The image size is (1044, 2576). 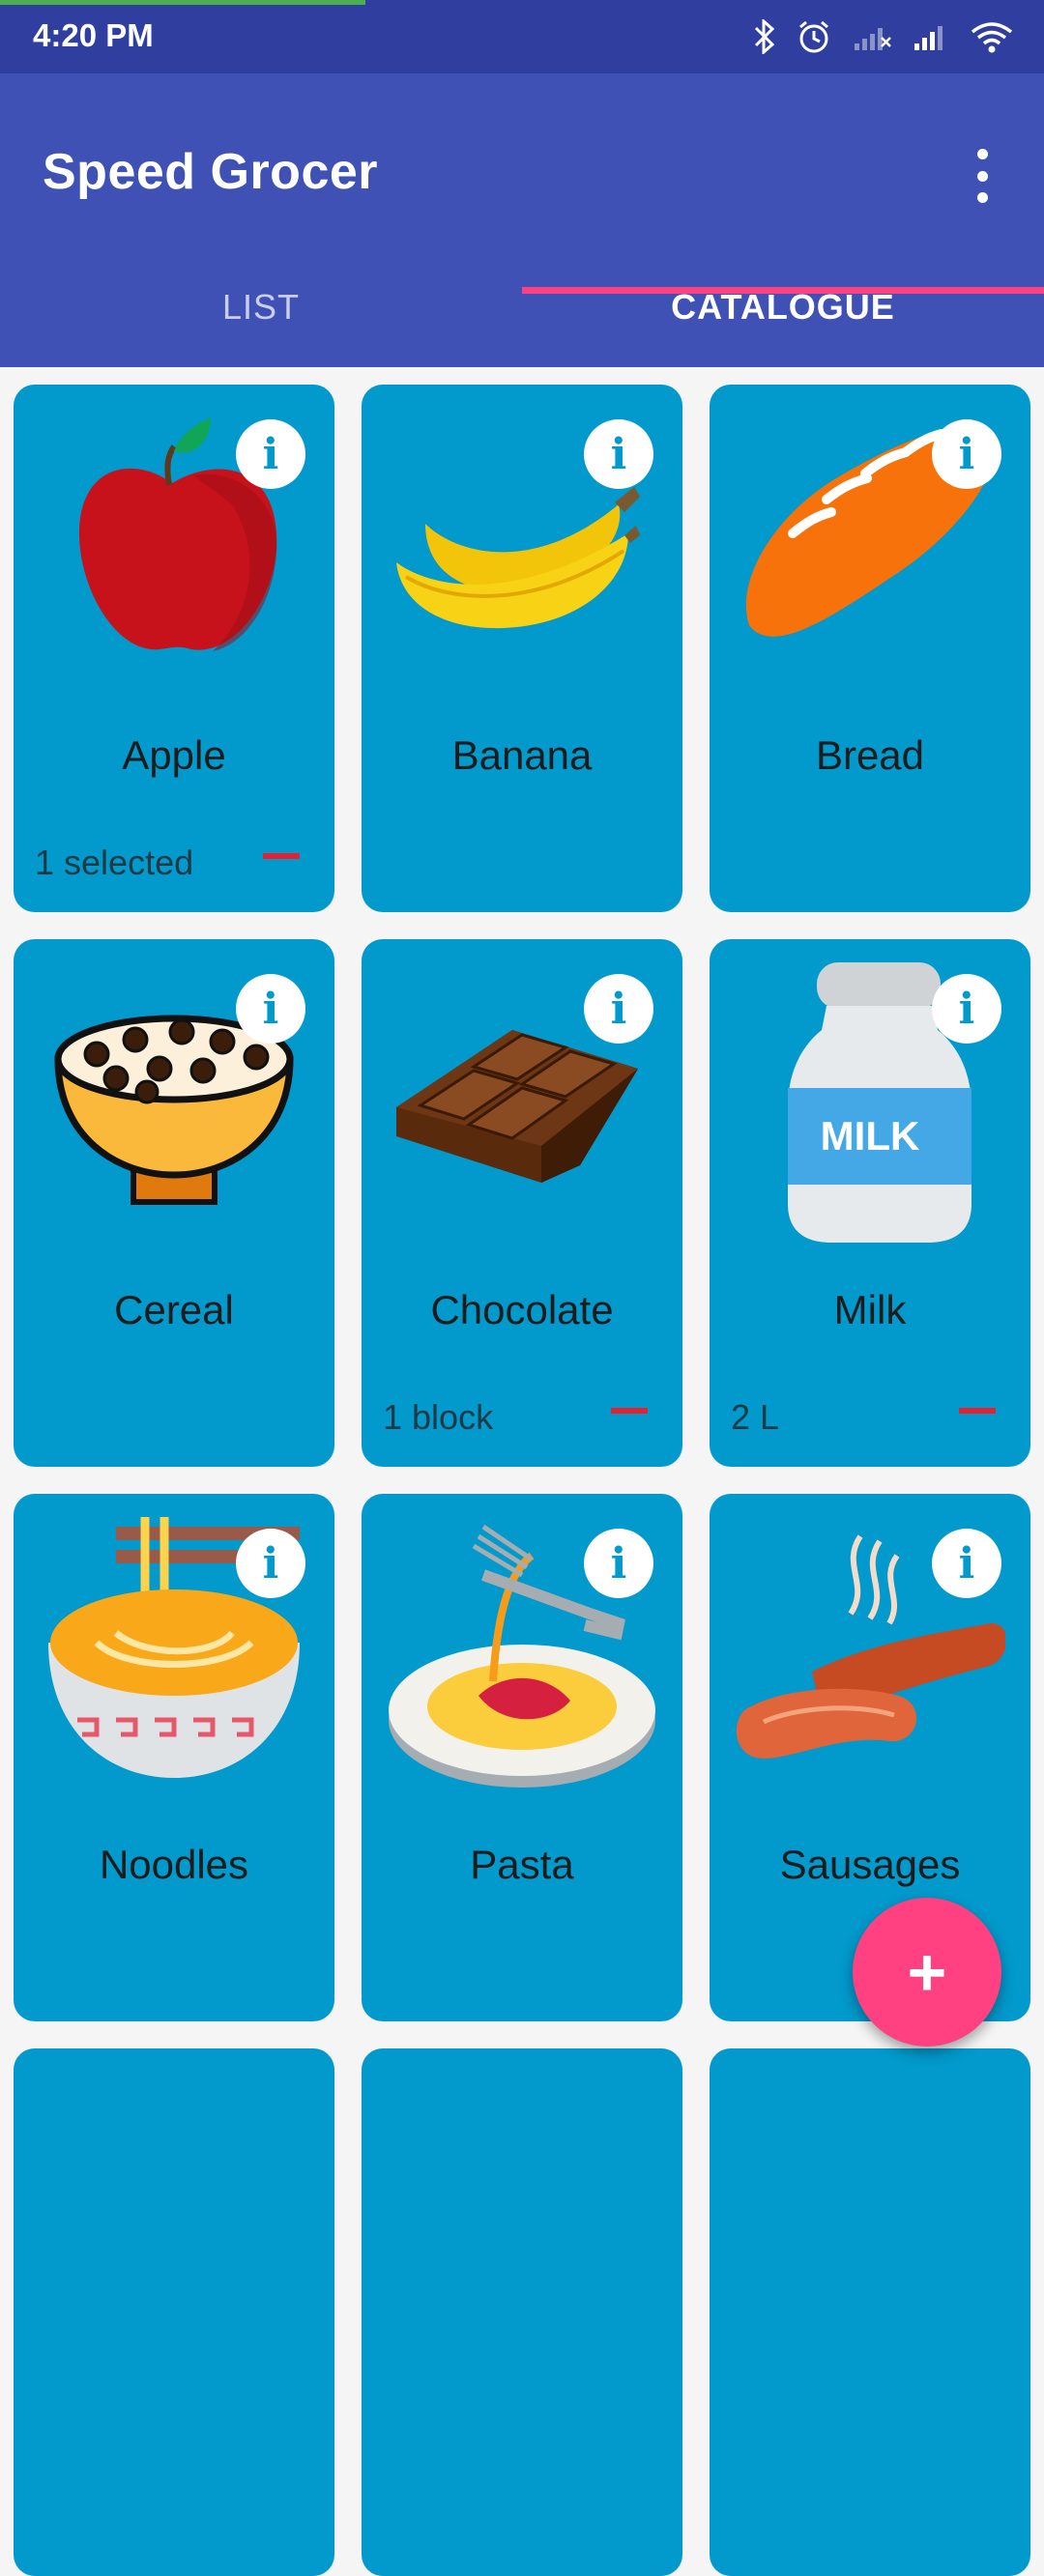 What do you see at coordinates (94, 35) in the screenshot?
I see `status-time: 4:20 PM` at bounding box center [94, 35].